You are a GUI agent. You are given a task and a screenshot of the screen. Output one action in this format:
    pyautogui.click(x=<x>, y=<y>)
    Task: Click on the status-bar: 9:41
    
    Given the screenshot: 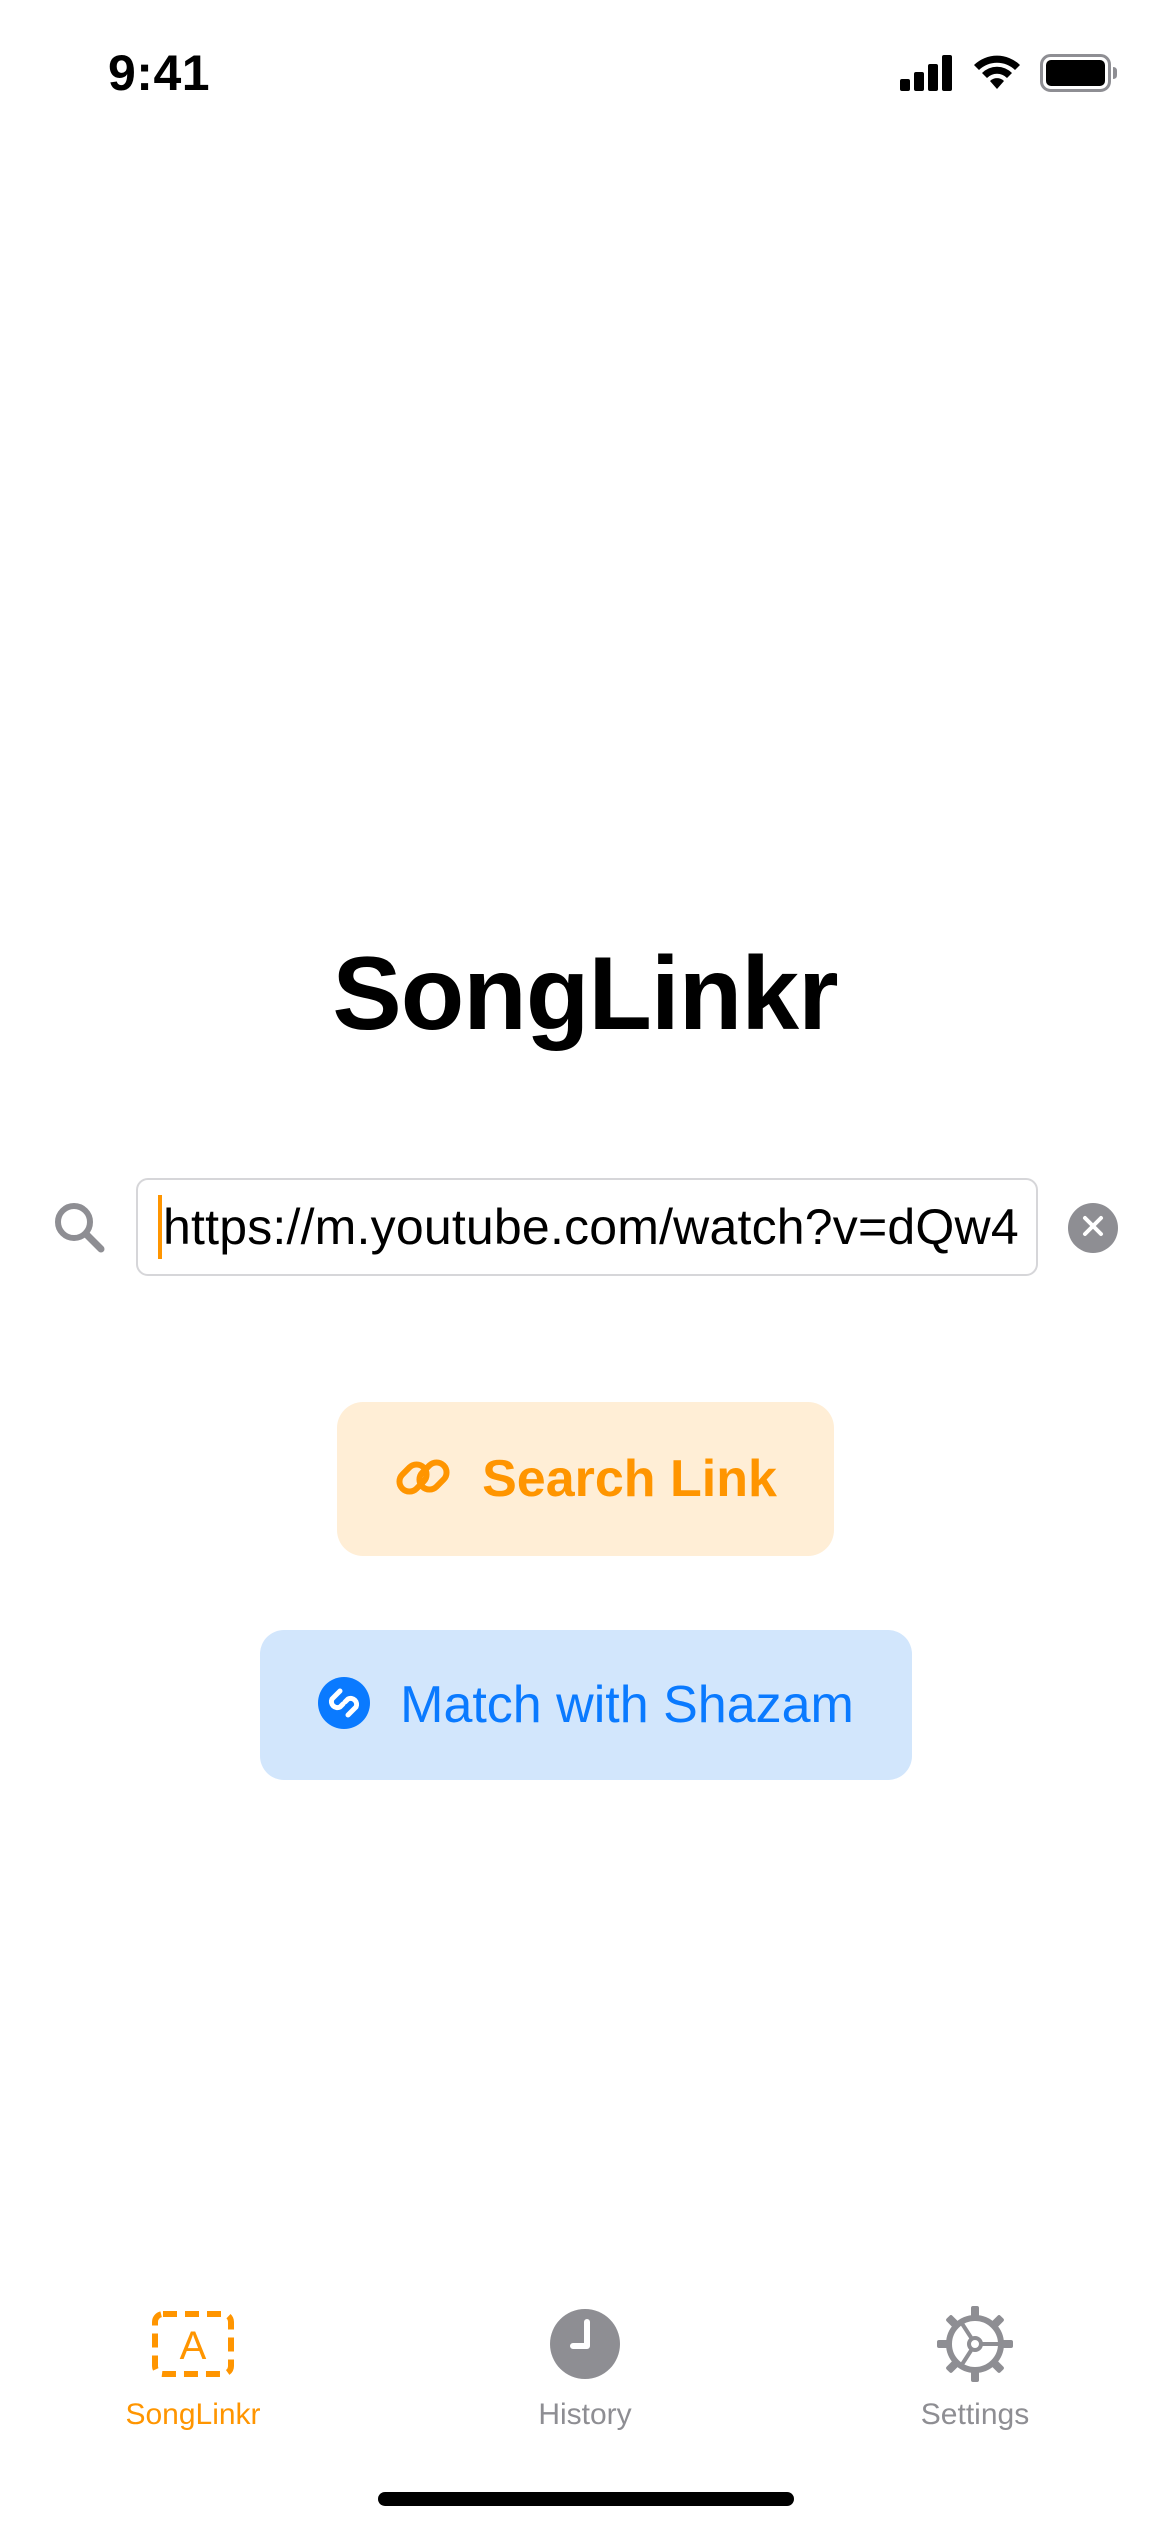 What is the action you would take?
    pyautogui.click(x=585, y=75)
    